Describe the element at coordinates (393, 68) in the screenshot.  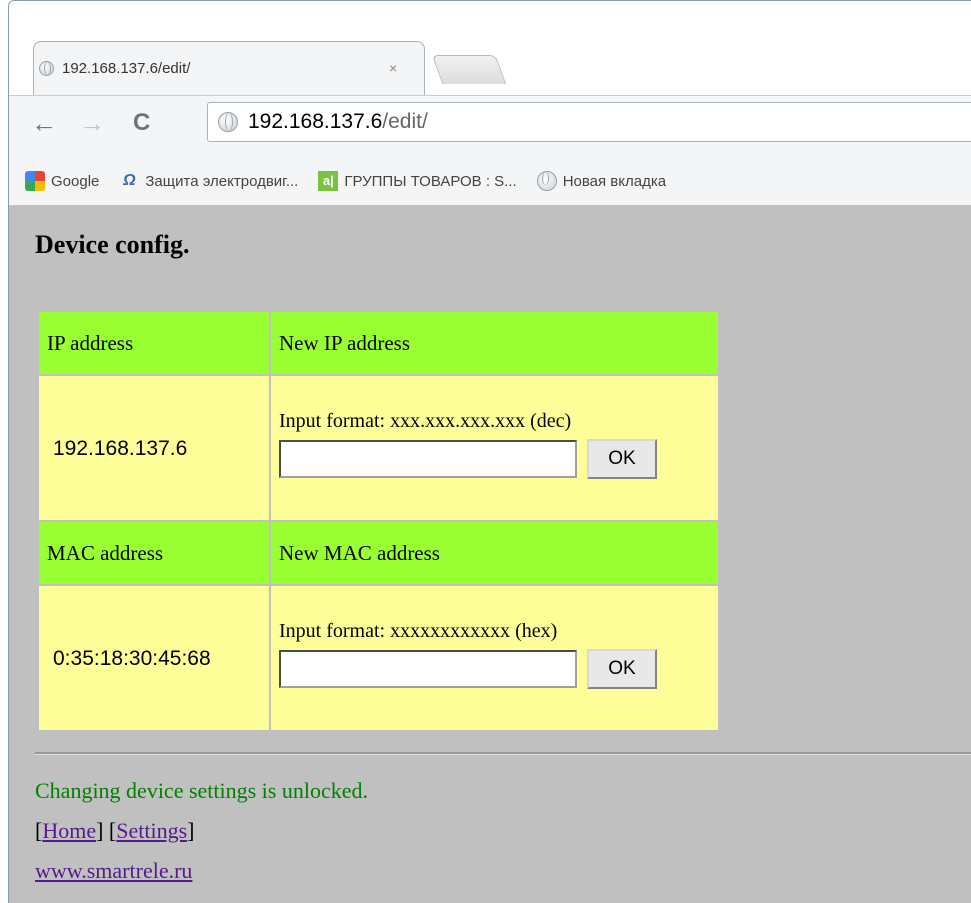
I see `close-icon: ×` at that location.